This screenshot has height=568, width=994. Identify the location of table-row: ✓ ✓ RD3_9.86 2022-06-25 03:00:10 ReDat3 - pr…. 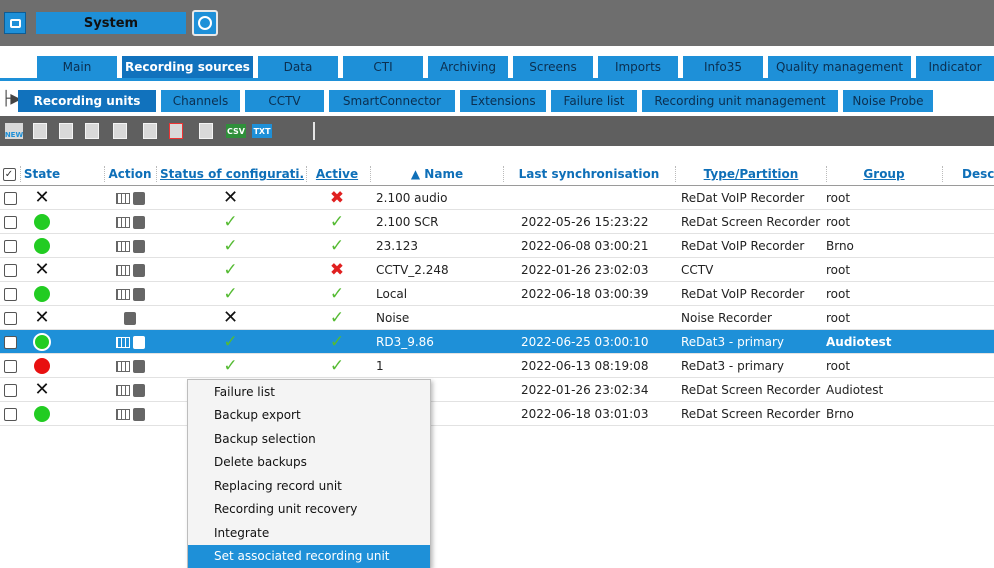
(497, 342).